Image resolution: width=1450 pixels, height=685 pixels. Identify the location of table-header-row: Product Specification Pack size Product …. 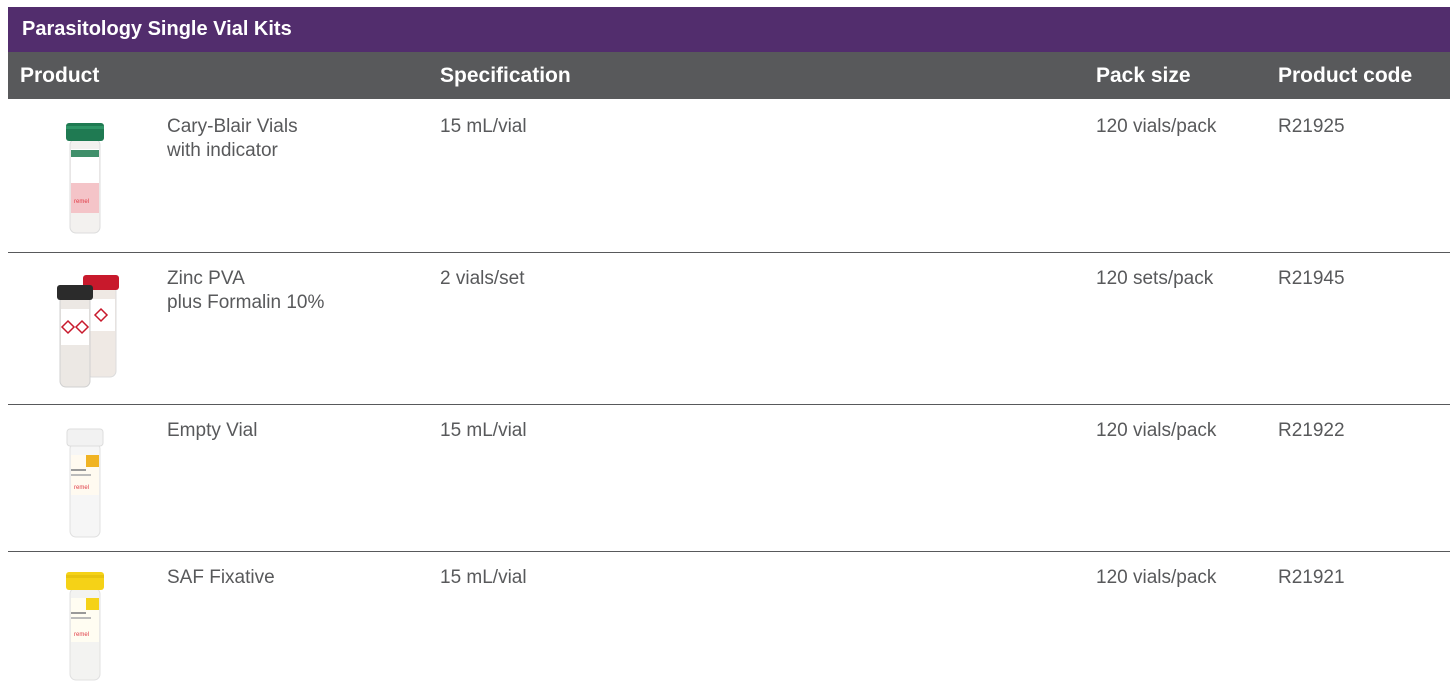
(729, 75).